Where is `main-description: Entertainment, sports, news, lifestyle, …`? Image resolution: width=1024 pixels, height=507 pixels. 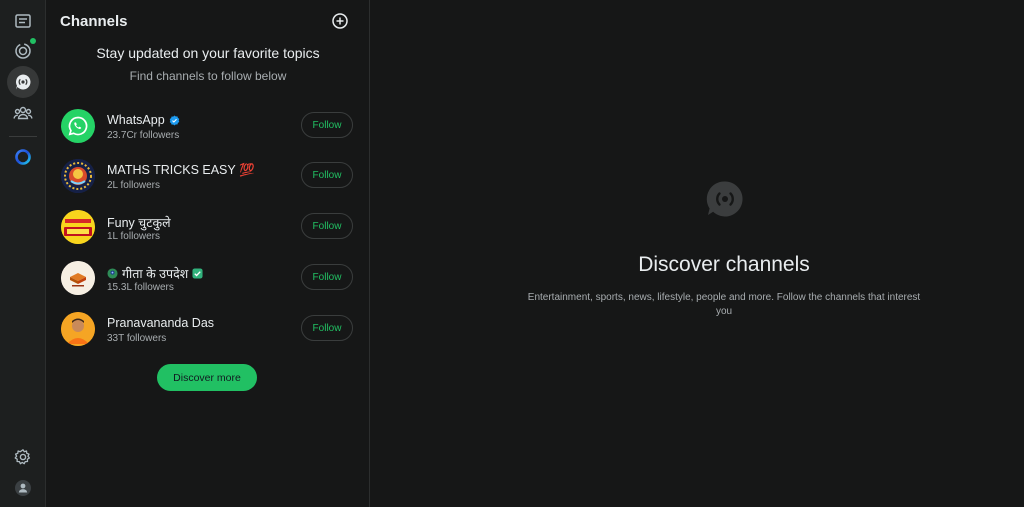
main-description: Entertainment, sports, news, lifestyle, … is located at coordinates (724, 304).